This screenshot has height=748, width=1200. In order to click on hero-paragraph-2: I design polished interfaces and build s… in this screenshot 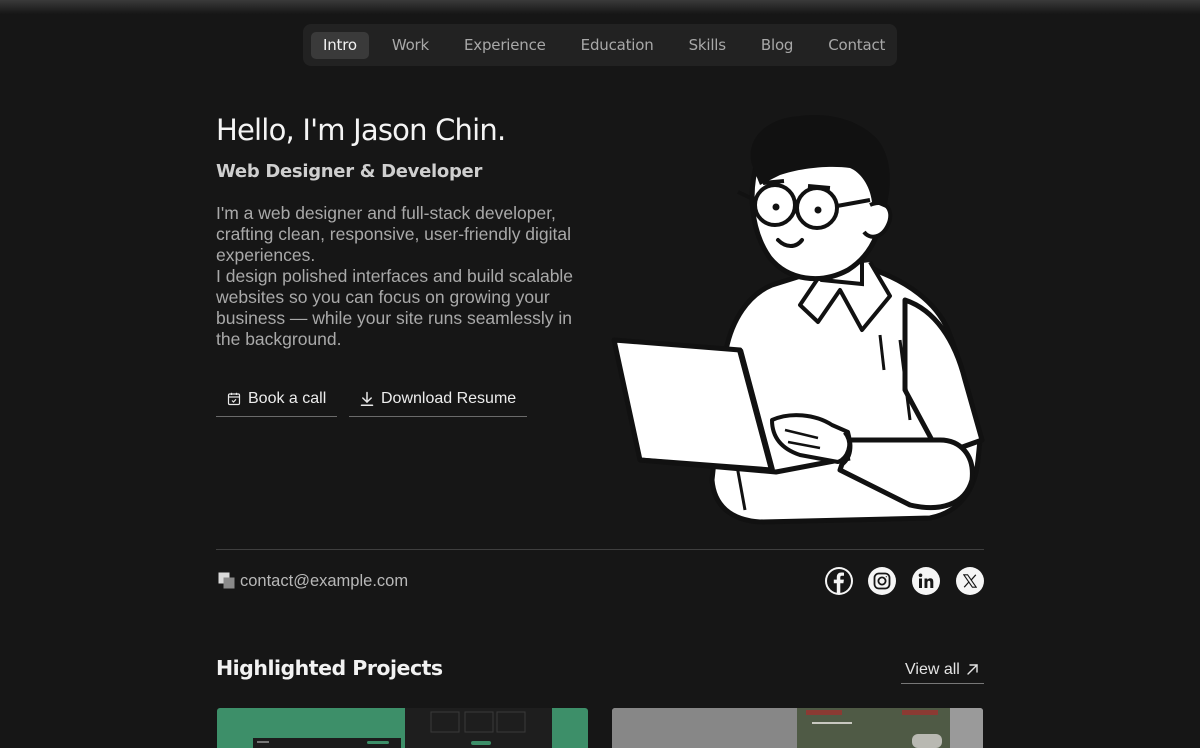, I will do `click(395, 307)`.